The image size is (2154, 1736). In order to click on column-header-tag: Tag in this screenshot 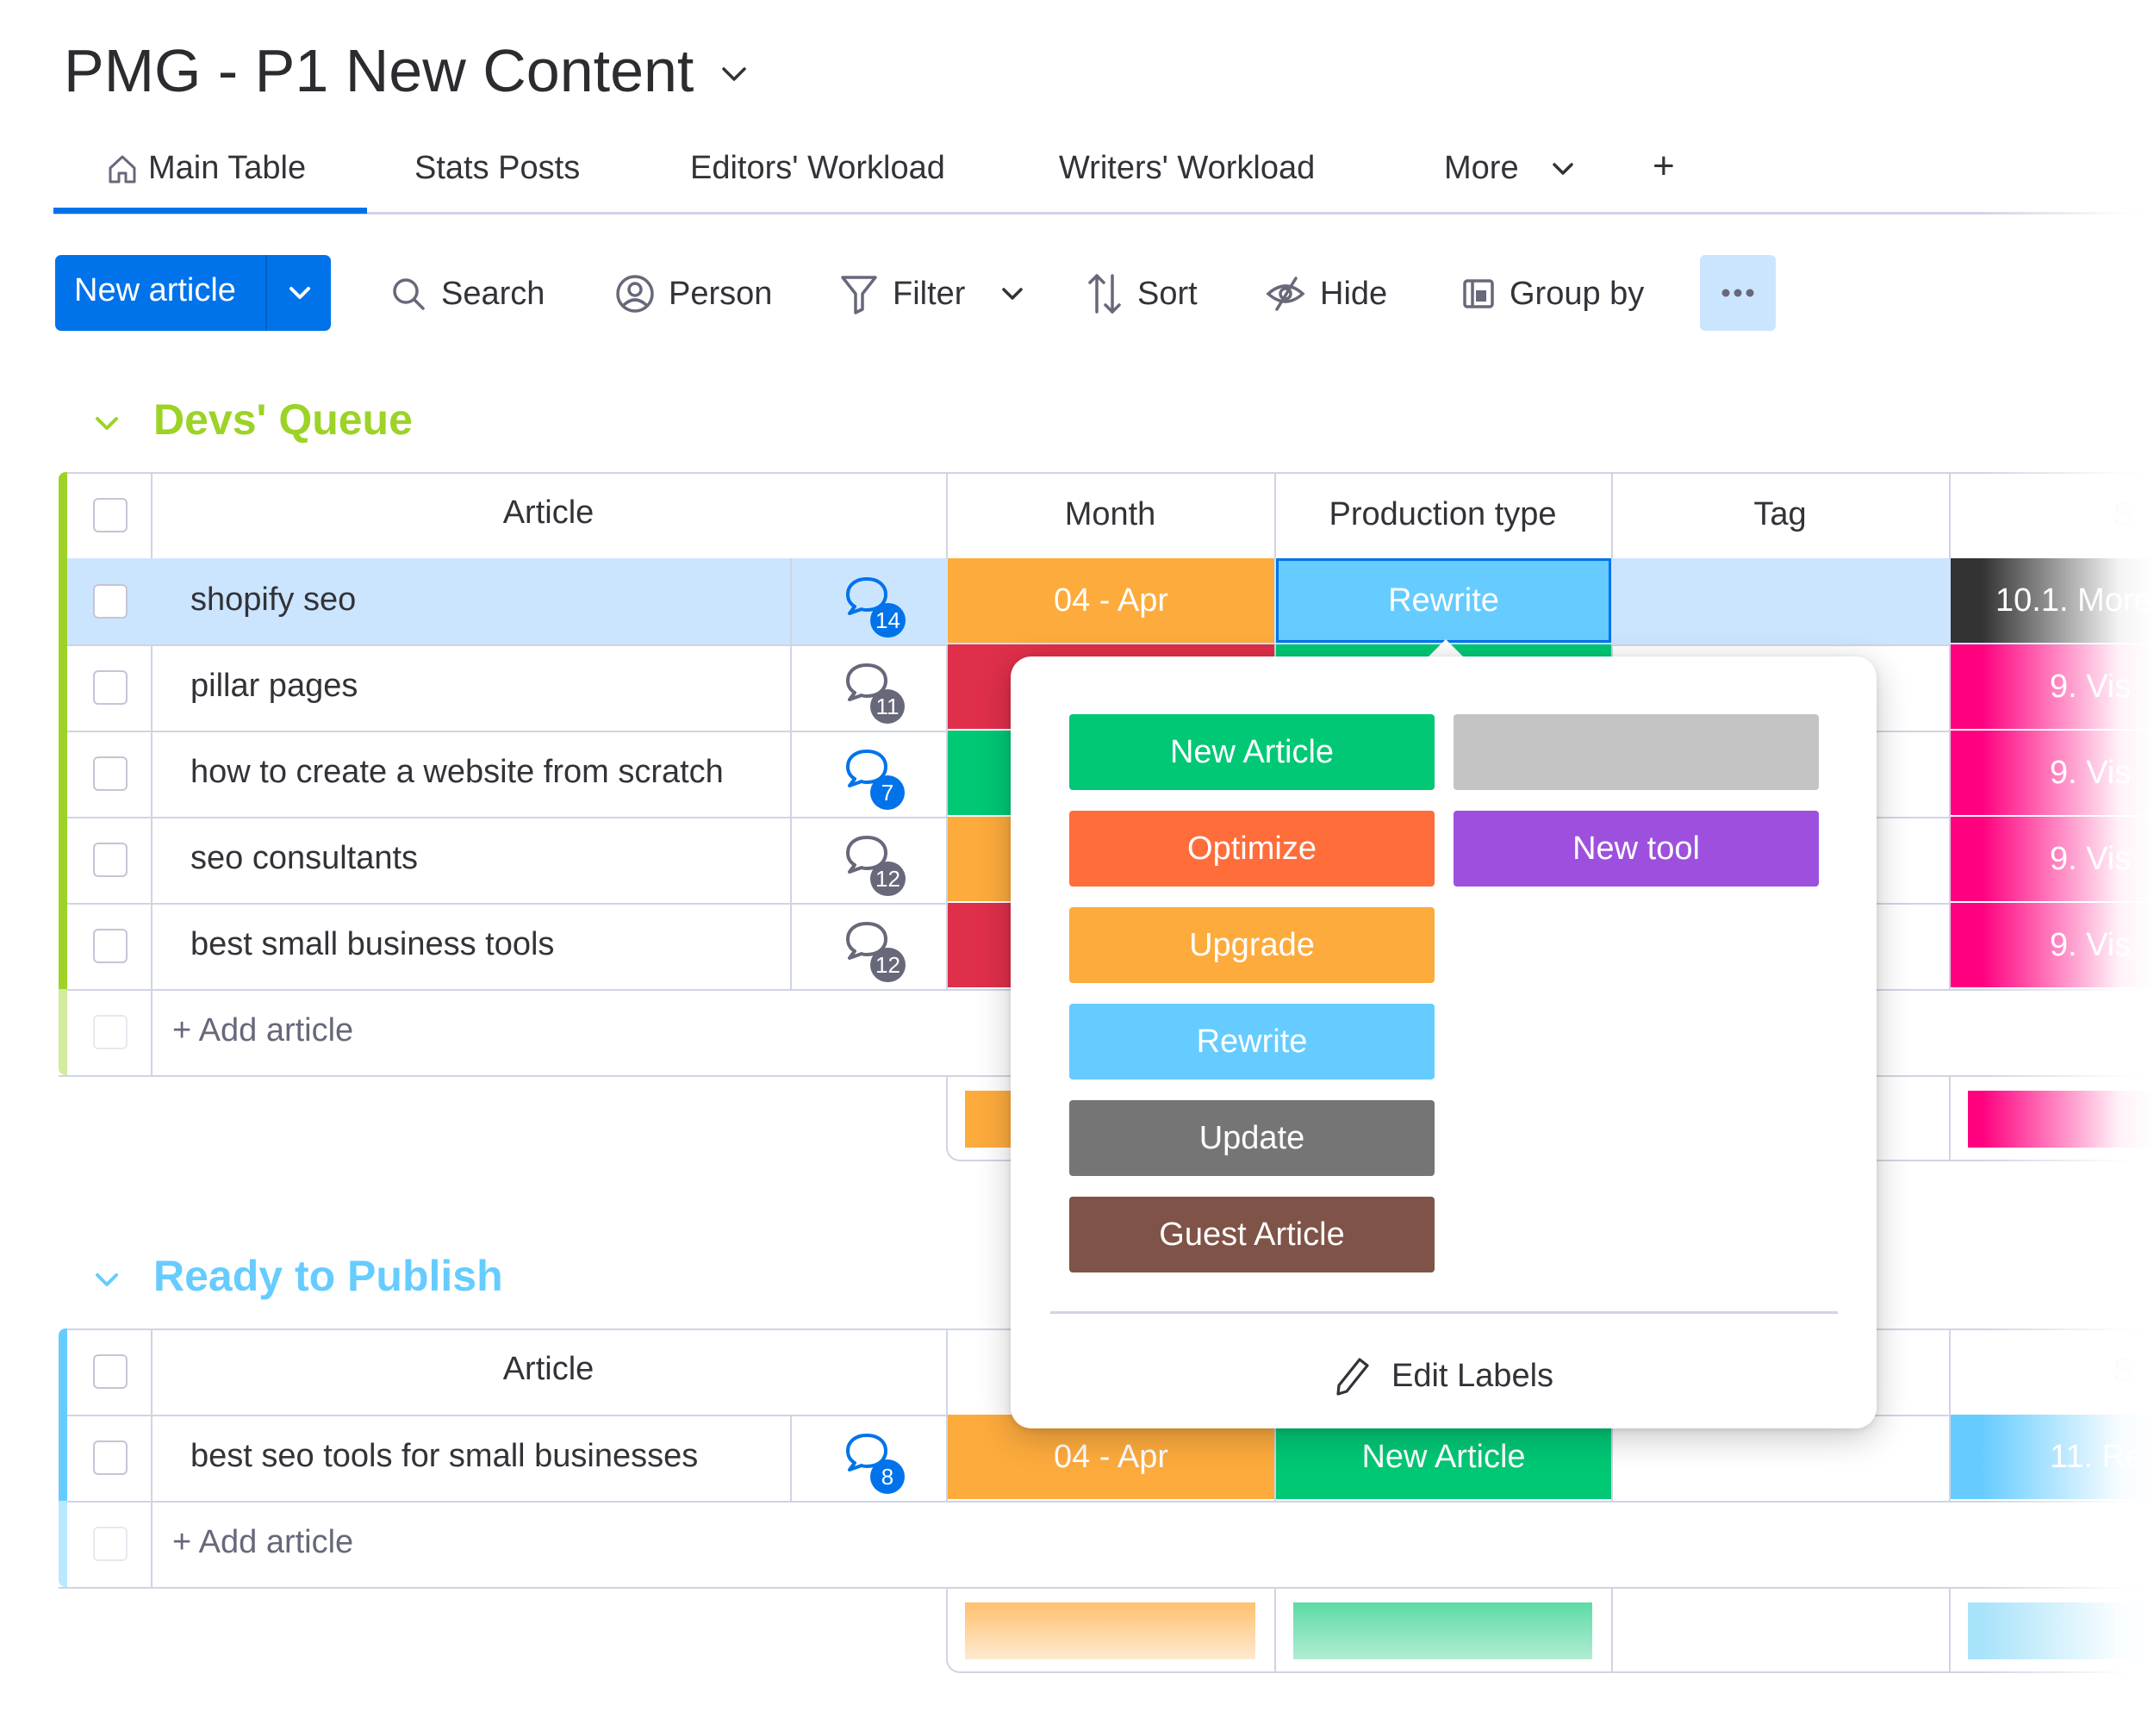, I will do `click(1780, 514)`.